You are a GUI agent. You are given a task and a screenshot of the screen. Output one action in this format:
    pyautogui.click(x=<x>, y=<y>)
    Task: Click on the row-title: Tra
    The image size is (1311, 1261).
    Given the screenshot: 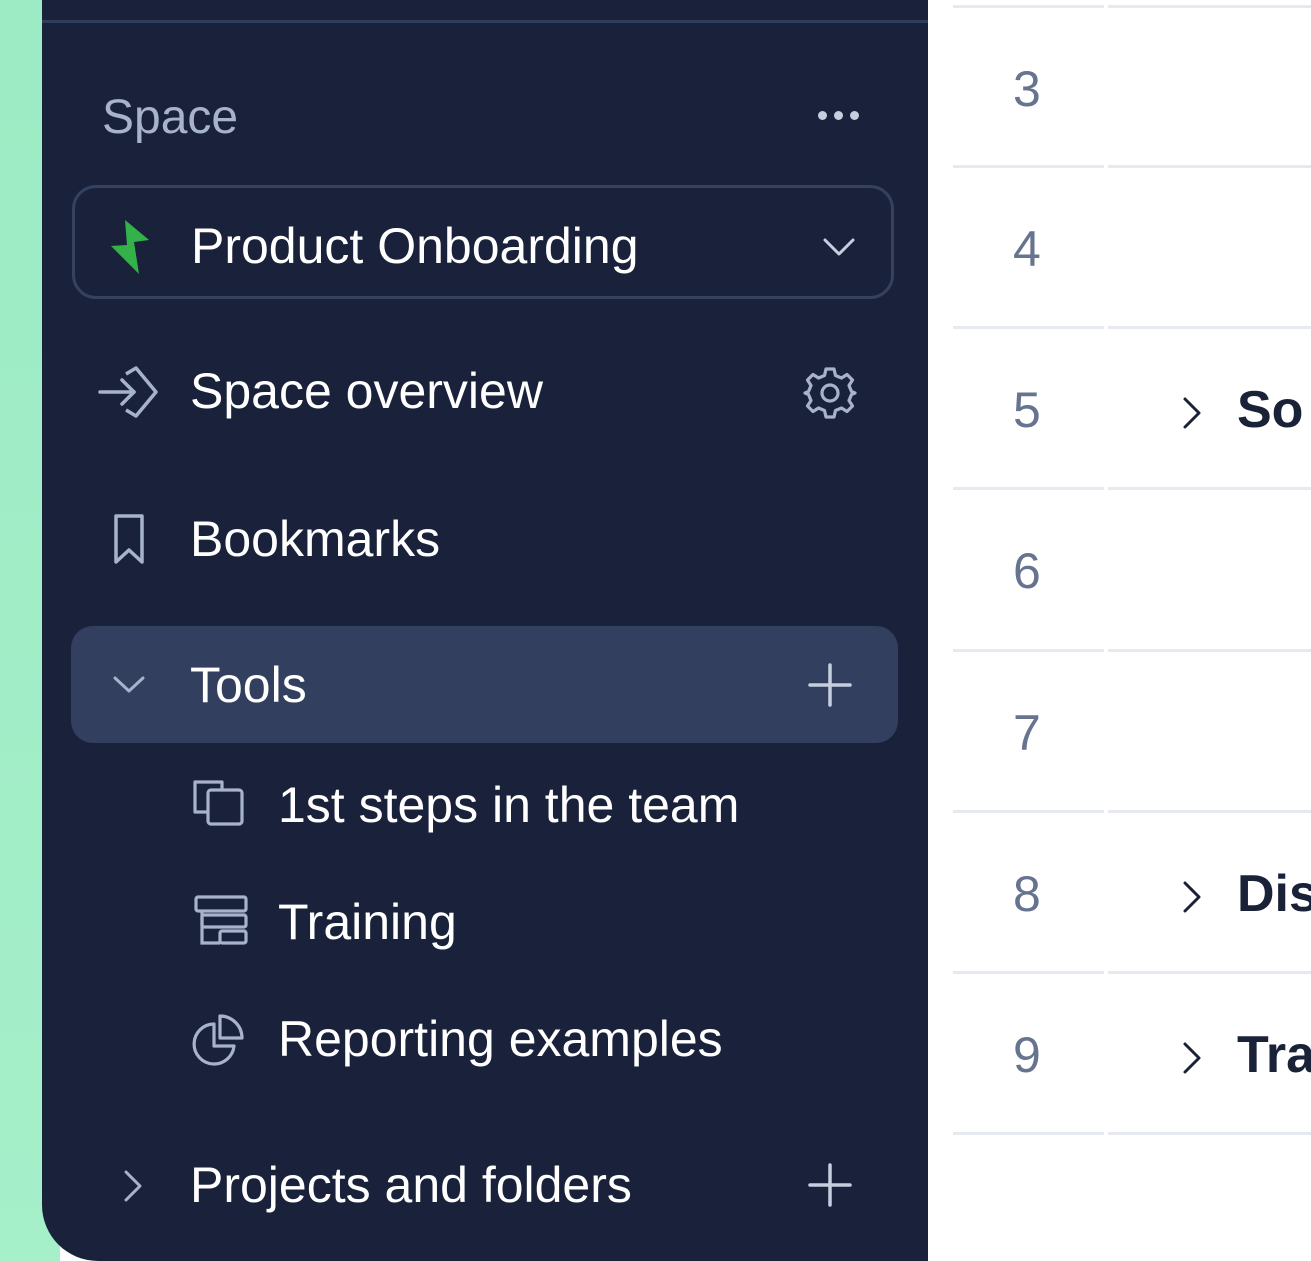 What is the action you would take?
    pyautogui.click(x=1274, y=1055)
    